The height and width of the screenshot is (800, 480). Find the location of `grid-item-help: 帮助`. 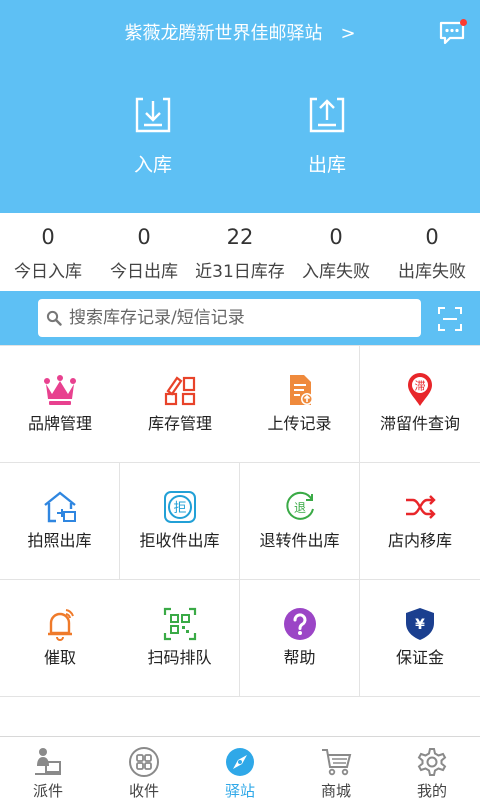

grid-item-help: 帮助 is located at coordinates (300, 638).